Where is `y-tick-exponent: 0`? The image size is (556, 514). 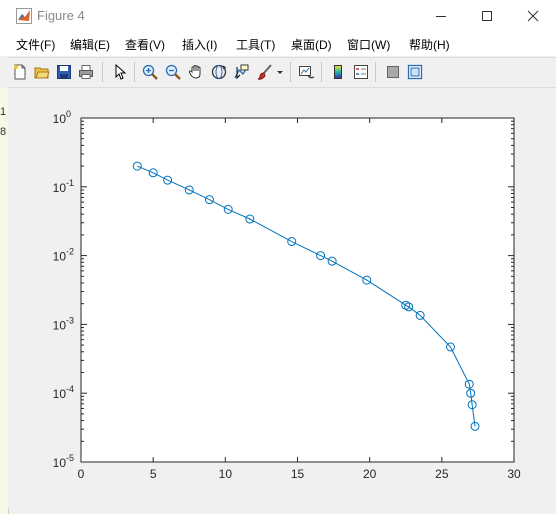 y-tick-exponent: 0 is located at coordinates (68, 114).